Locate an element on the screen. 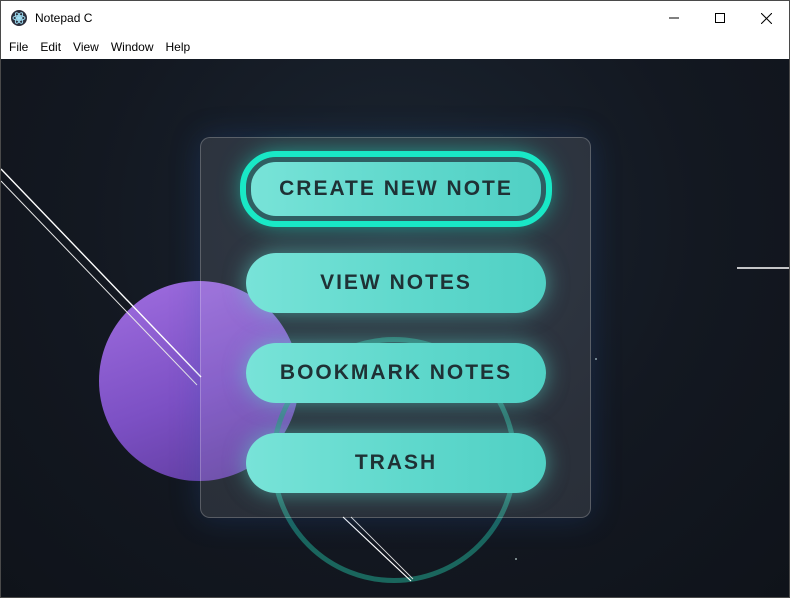  menu-view: View is located at coordinates (86, 47).